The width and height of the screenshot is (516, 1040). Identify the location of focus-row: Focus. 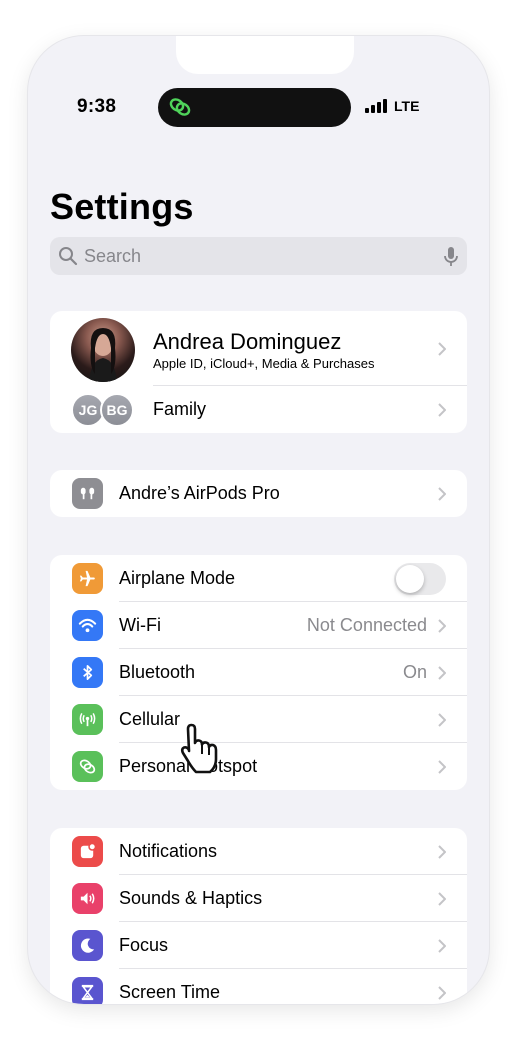
(258, 945).